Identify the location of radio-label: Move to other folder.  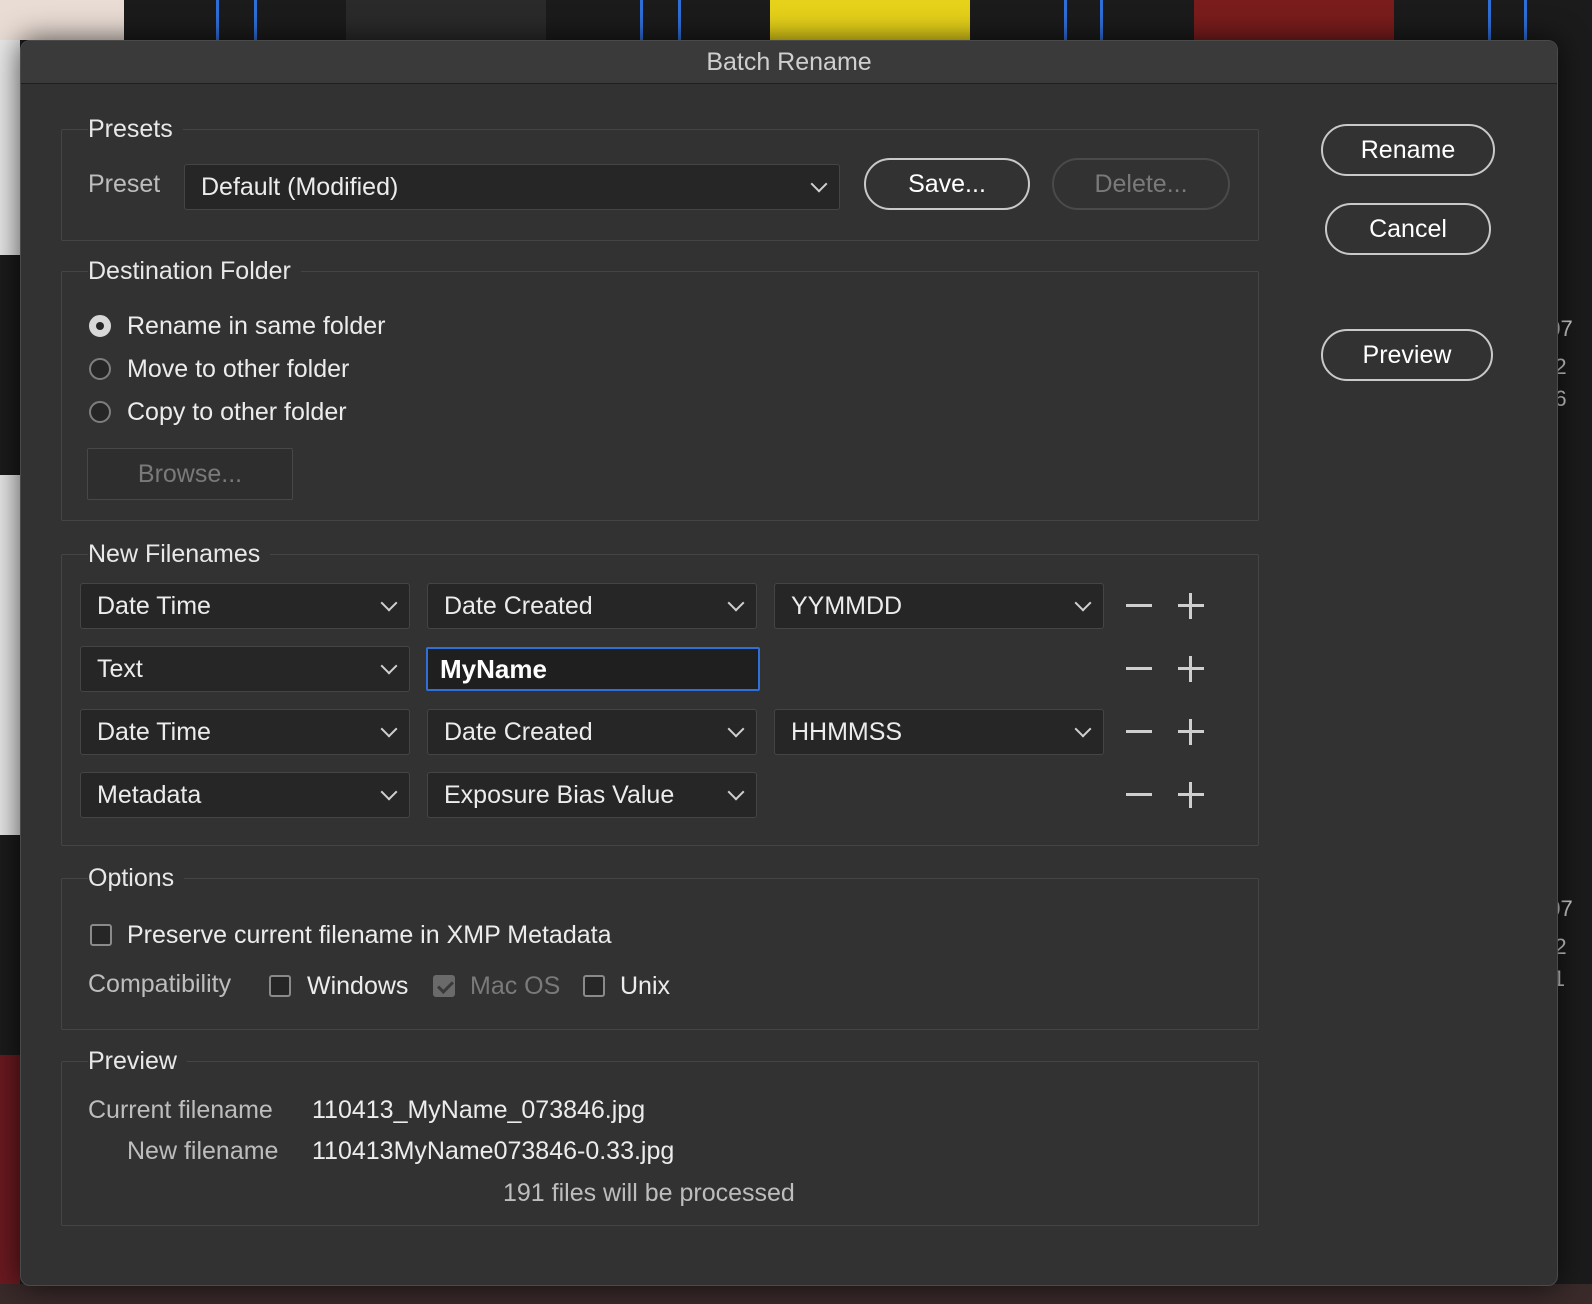
(238, 369).